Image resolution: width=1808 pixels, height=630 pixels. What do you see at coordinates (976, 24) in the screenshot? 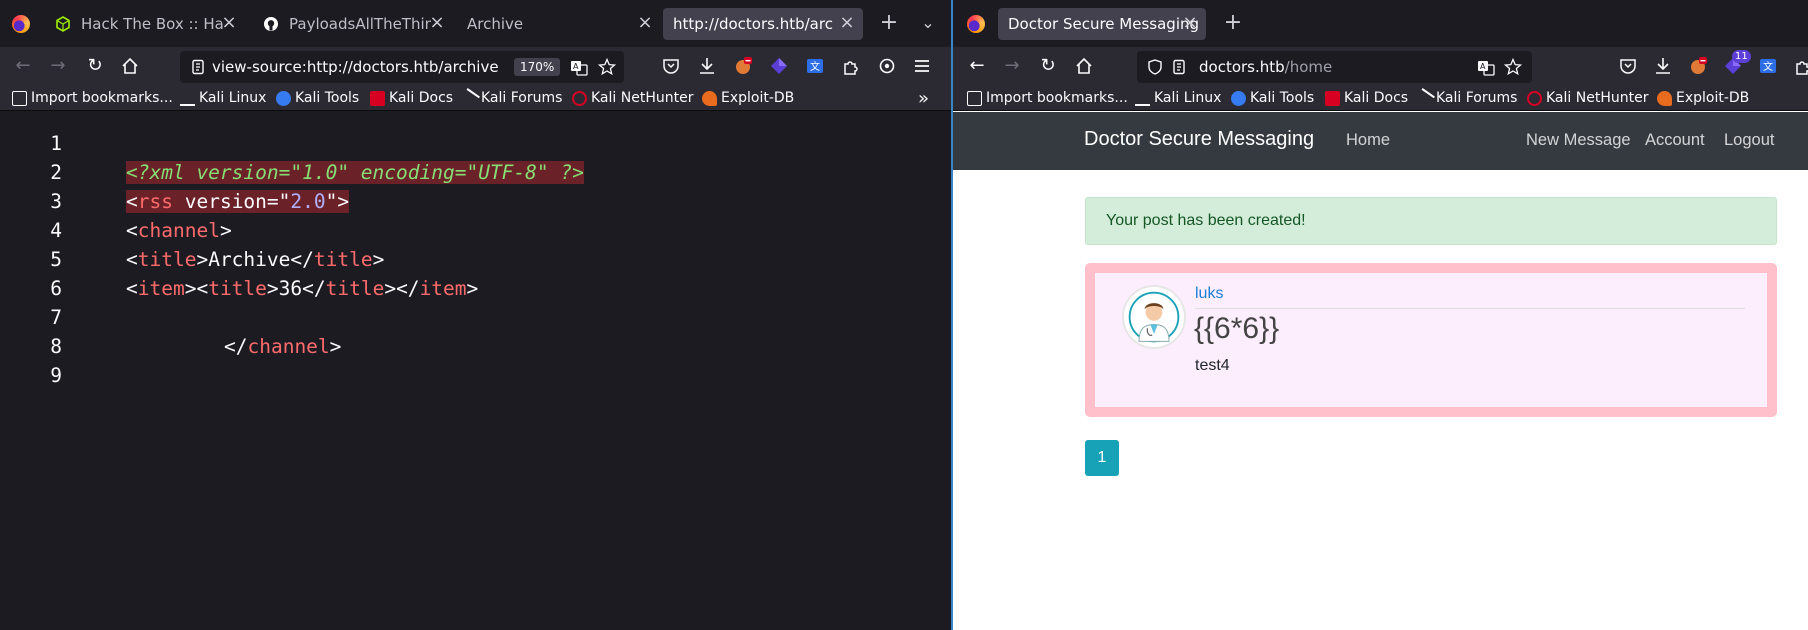
I see `firefox-logo-icon` at bounding box center [976, 24].